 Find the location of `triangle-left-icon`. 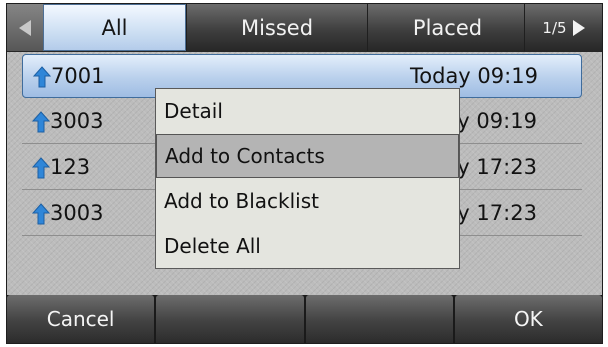

triangle-left-icon is located at coordinates (25, 27).